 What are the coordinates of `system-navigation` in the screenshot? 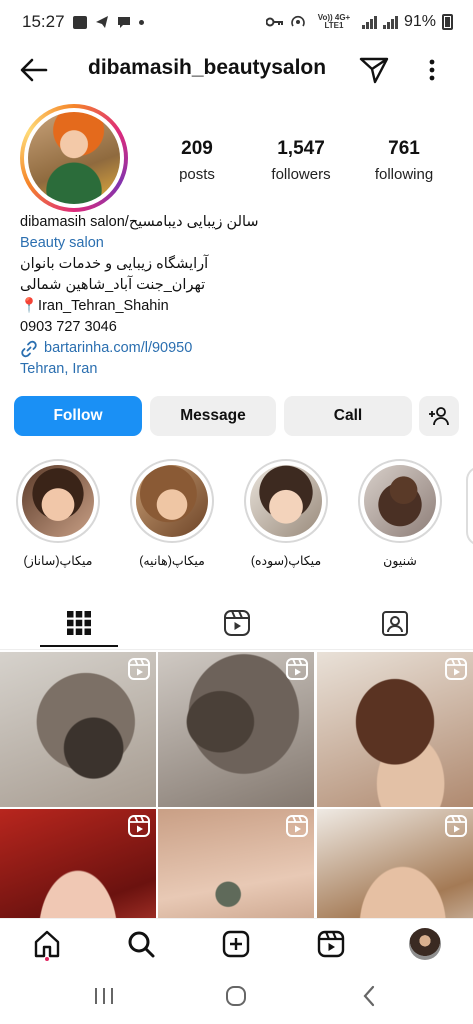 It's located at (236, 997).